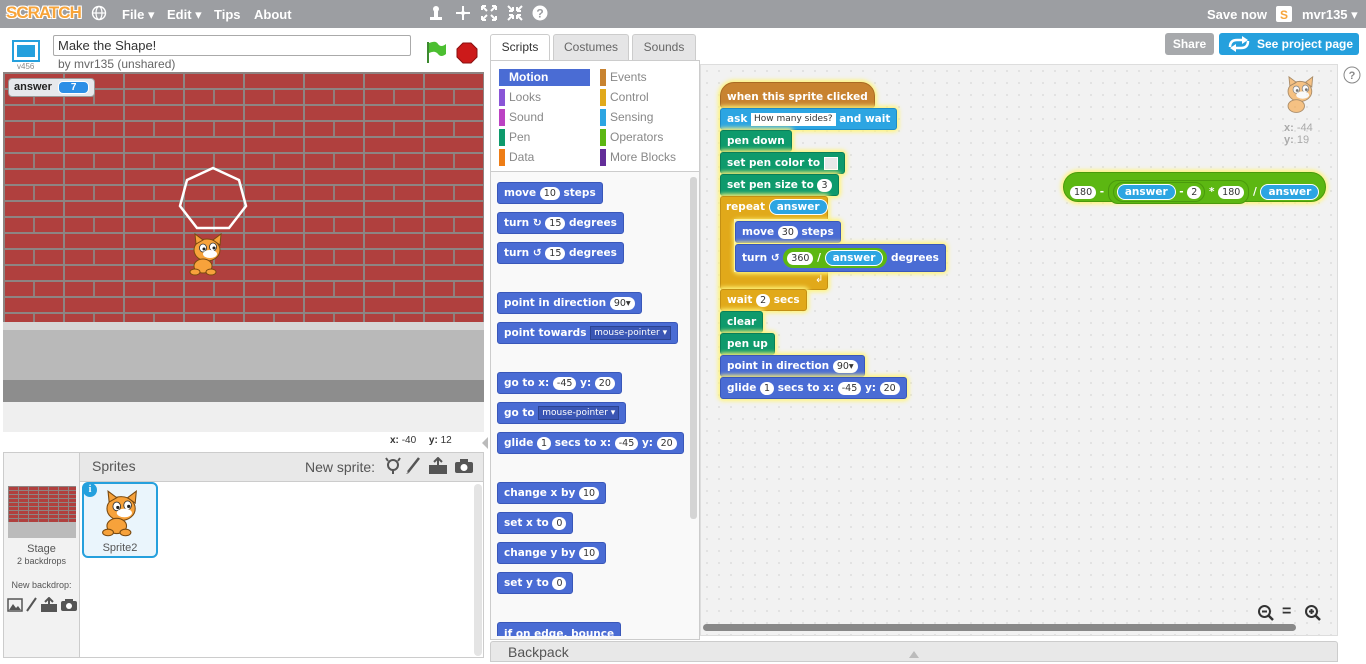  Describe the element at coordinates (184, 15) in the screenshot. I see `edit-menu: Edit ▾` at that location.